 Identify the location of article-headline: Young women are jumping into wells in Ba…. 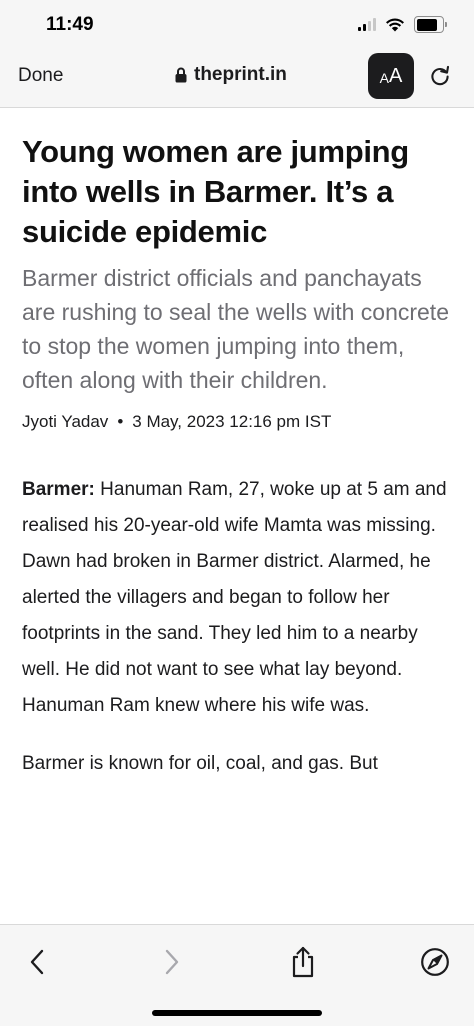
(215, 191).